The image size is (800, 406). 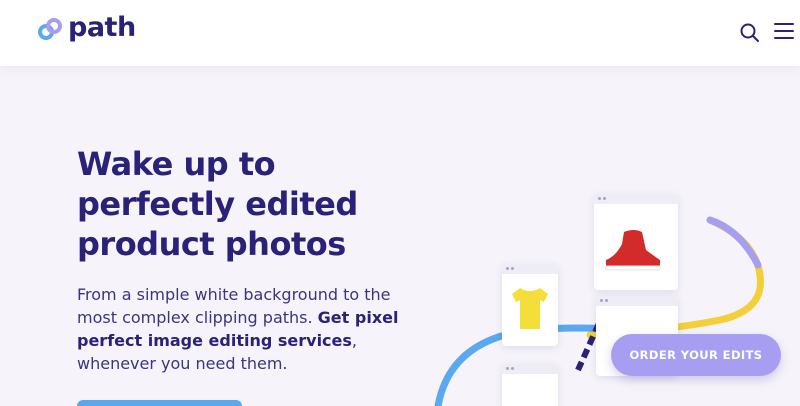 I want to click on order-your-edits-button: ORDER YOUR EDITS, so click(x=696, y=355).